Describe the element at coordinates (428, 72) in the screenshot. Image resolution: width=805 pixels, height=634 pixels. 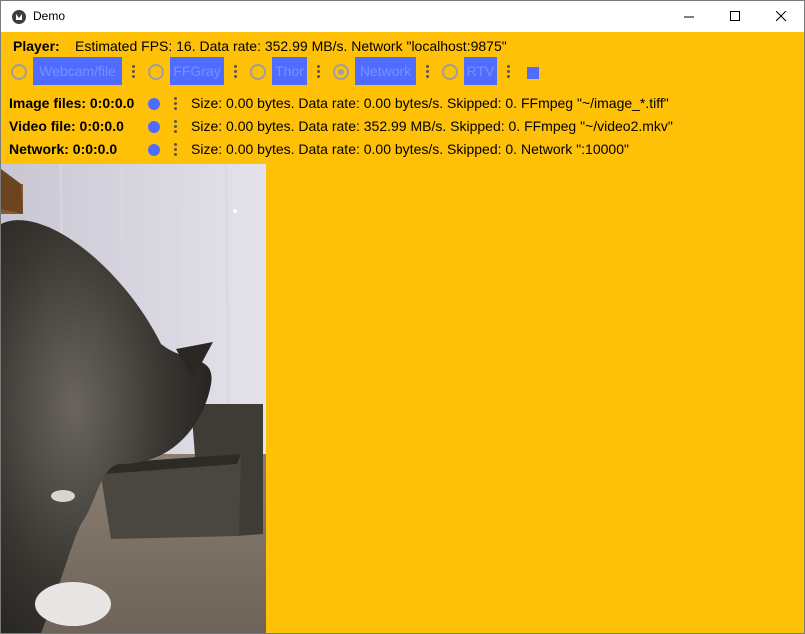
I see `network-settings-menu-icon` at that location.